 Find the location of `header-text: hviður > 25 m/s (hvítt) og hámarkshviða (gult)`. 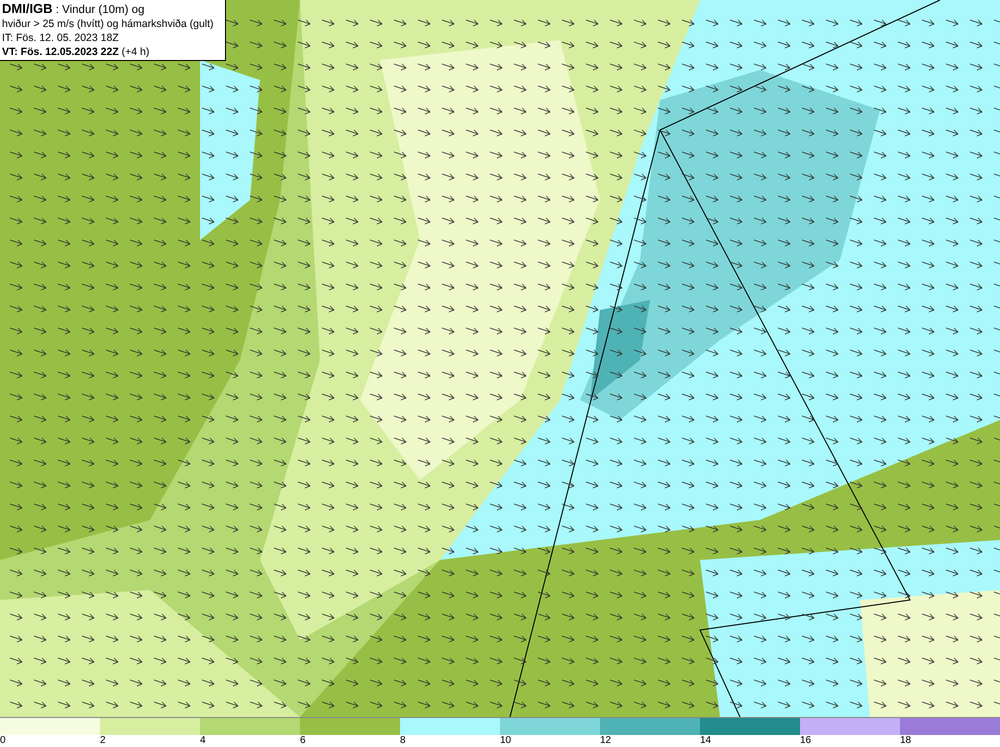

header-text: hviður > 25 m/s (hvítt) og hámarkshviða (gult) is located at coordinates (108, 24).